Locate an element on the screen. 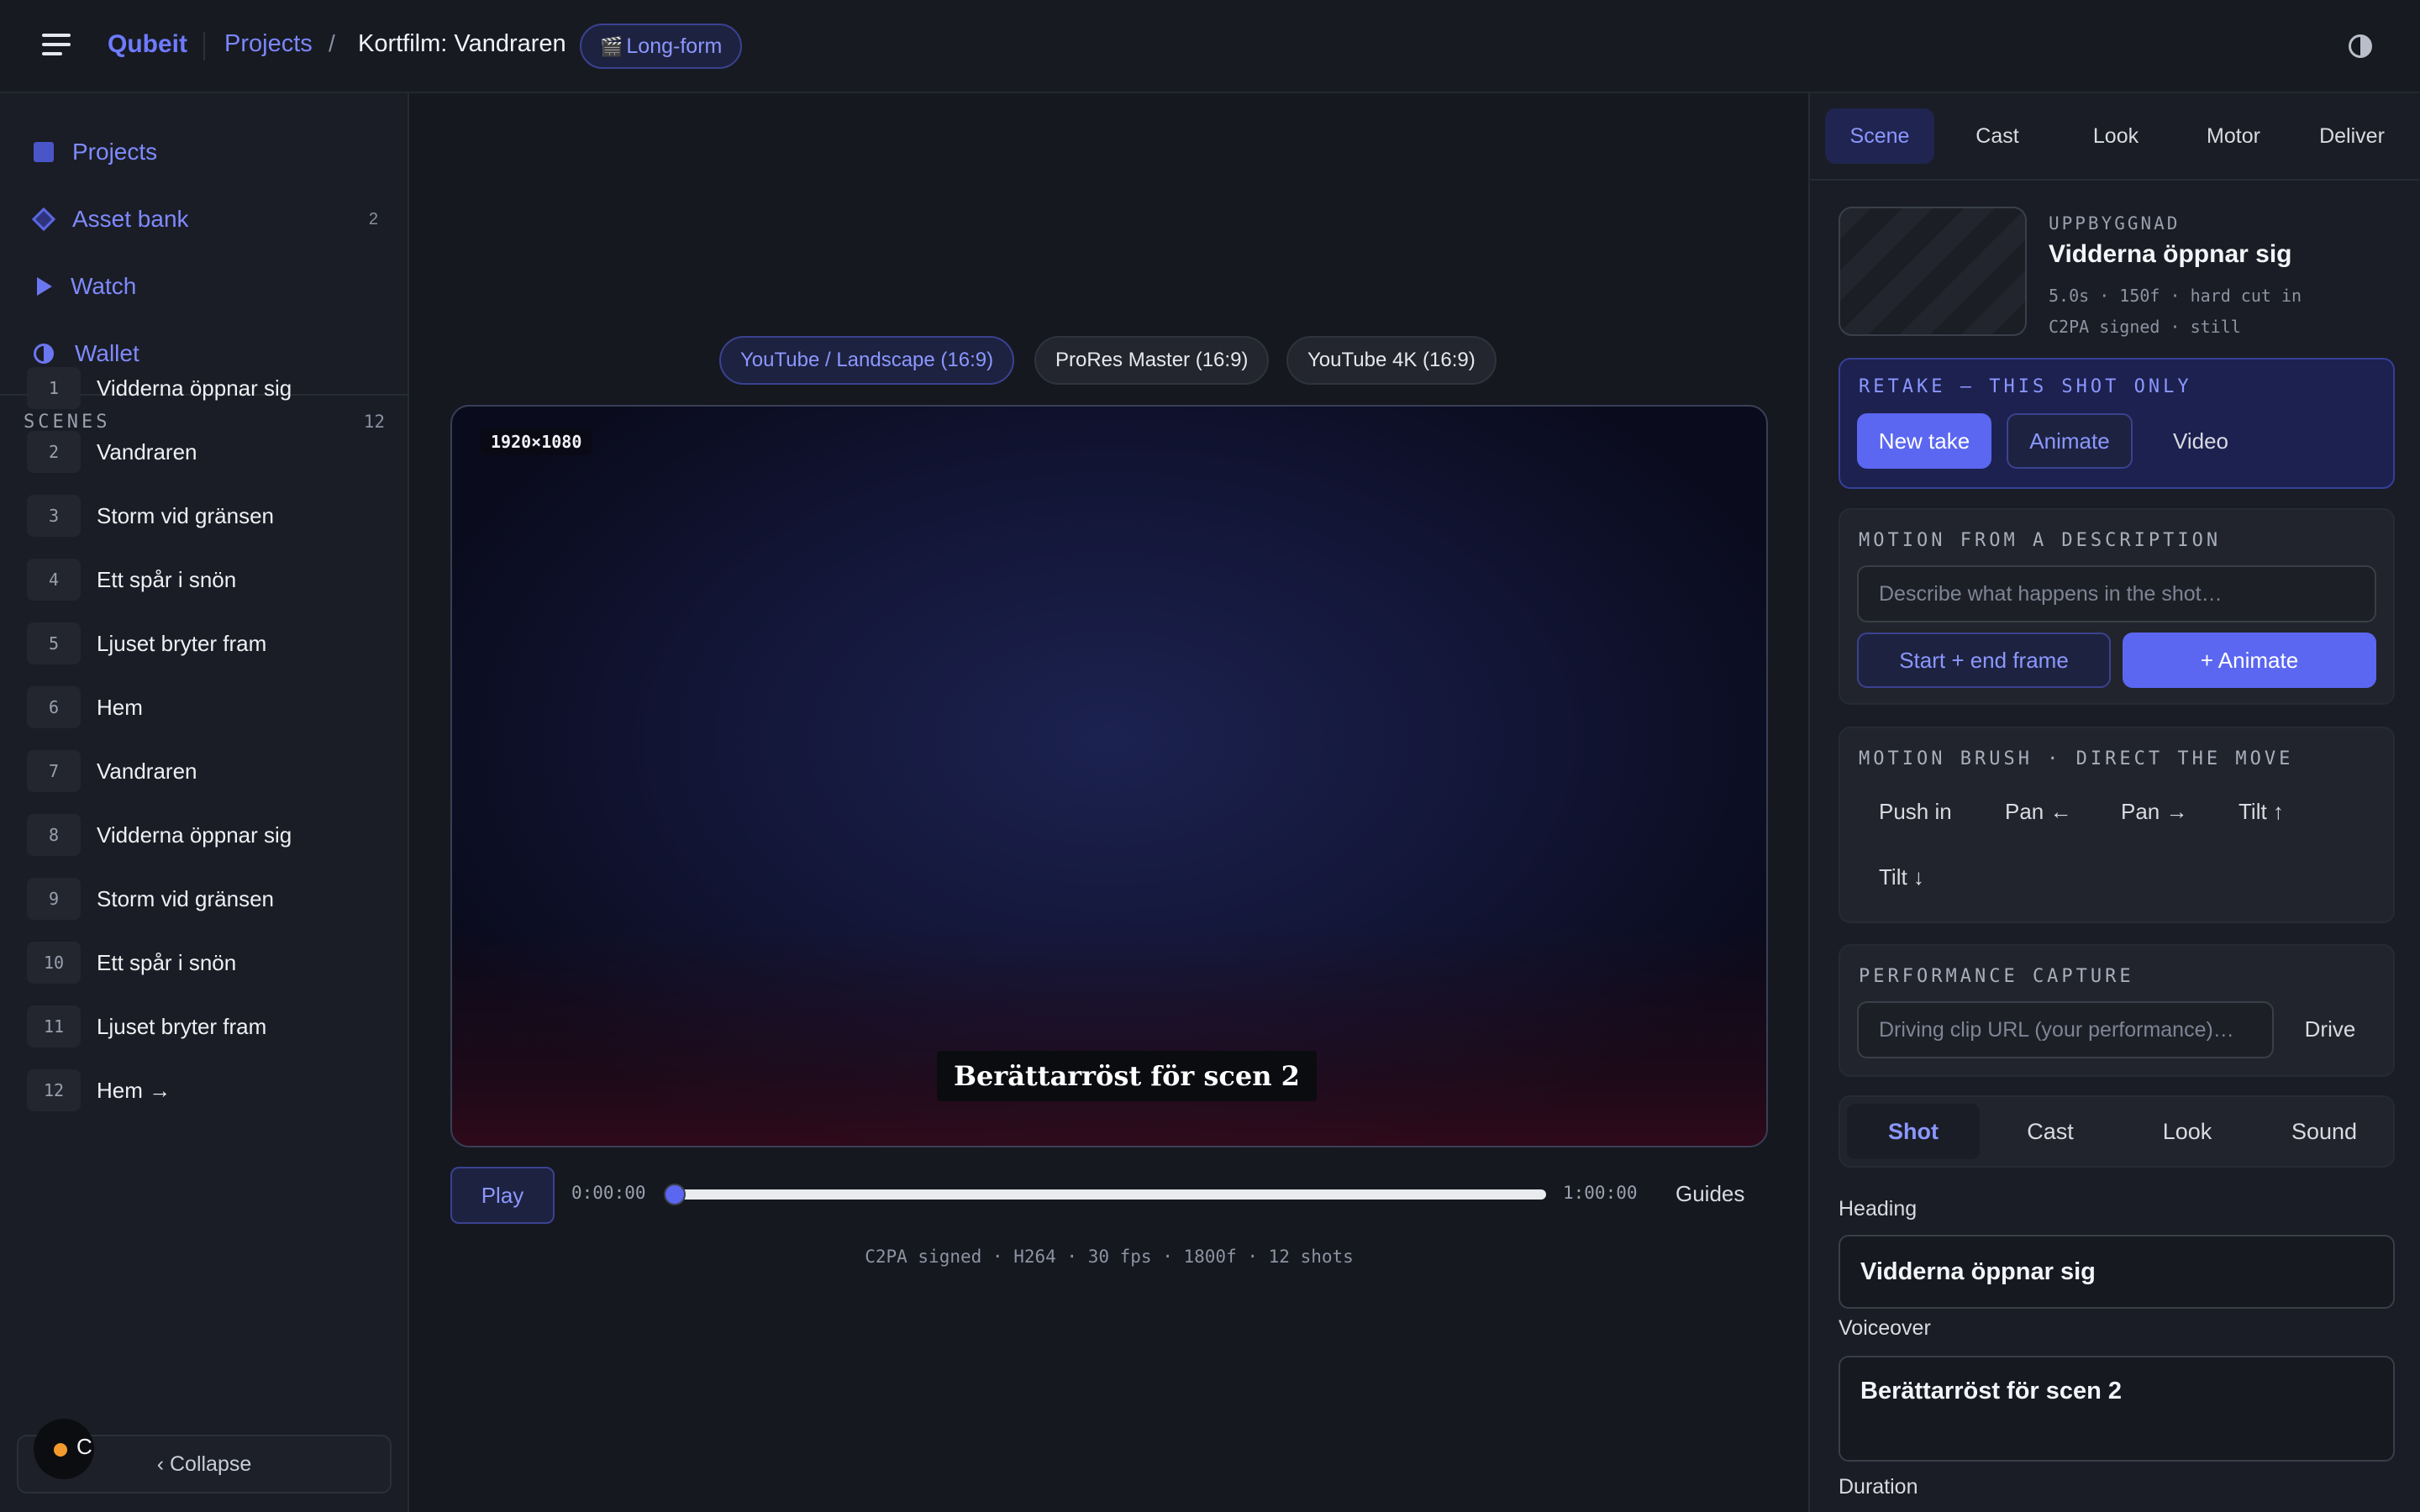 This screenshot has width=2420, height=1512. scene-list-item: 12 Hem → is located at coordinates (207, 1094).